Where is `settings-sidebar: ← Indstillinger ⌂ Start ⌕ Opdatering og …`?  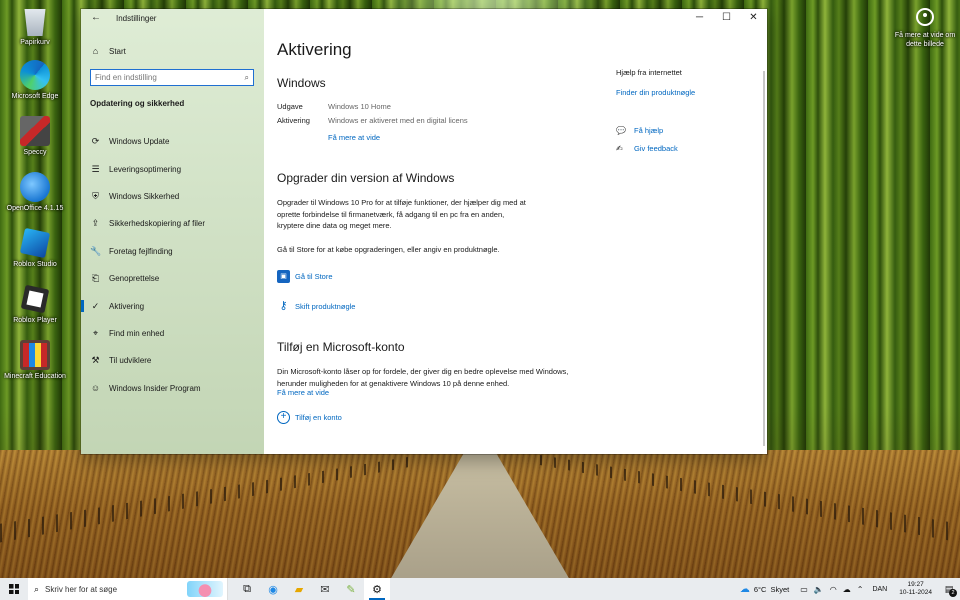
settings-sidebar: ← Indstillinger ⌂ Start ⌕ Opdatering og … is located at coordinates (172, 231).